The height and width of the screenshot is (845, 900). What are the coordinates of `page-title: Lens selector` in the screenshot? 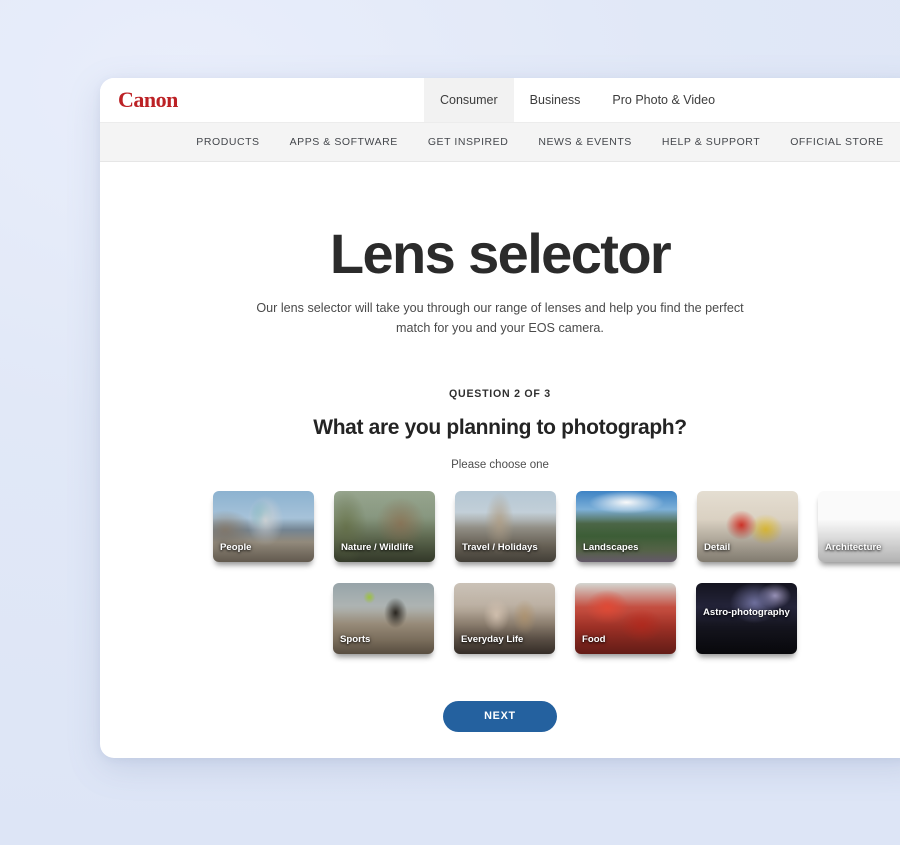 It's located at (500, 253).